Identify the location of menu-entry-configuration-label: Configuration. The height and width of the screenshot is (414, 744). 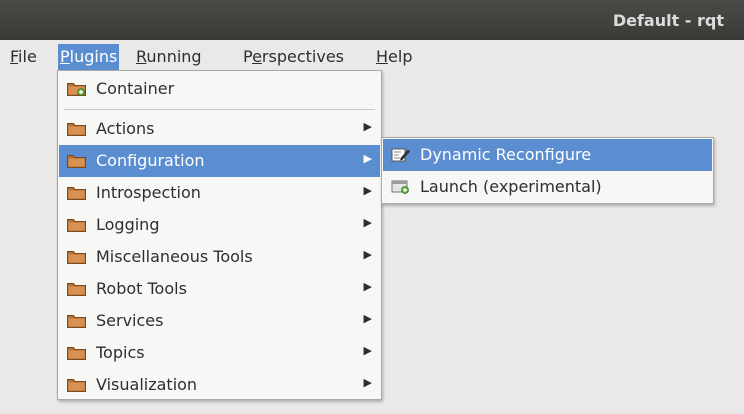
(150, 160).